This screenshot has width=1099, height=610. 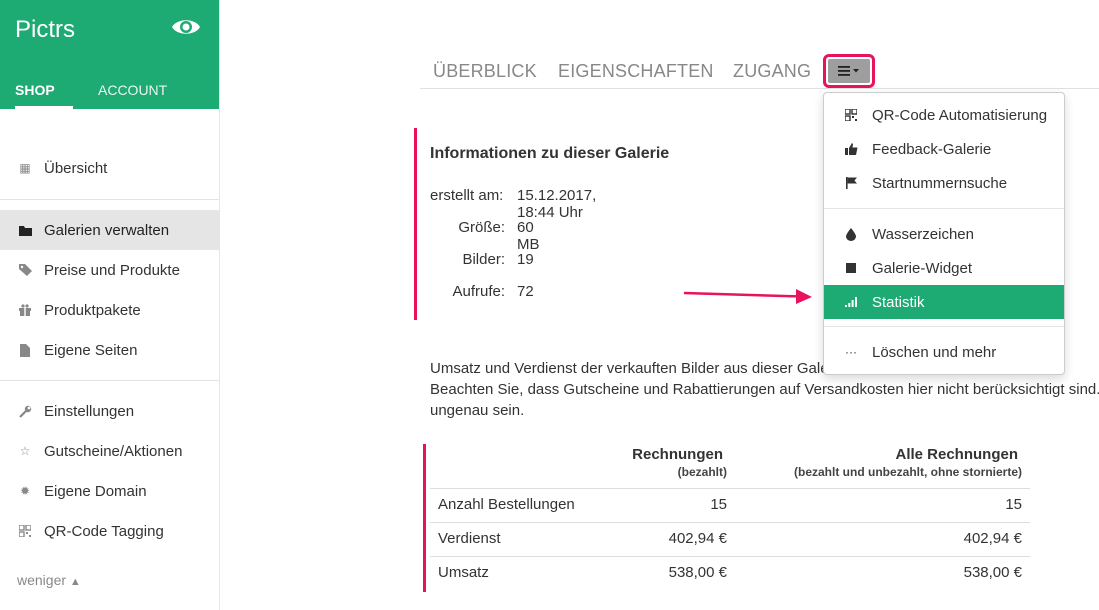 I want to click on sidebar-item-gutscheine: ☆ Gutscheine/Aktionen, so click(x=109, y=451).